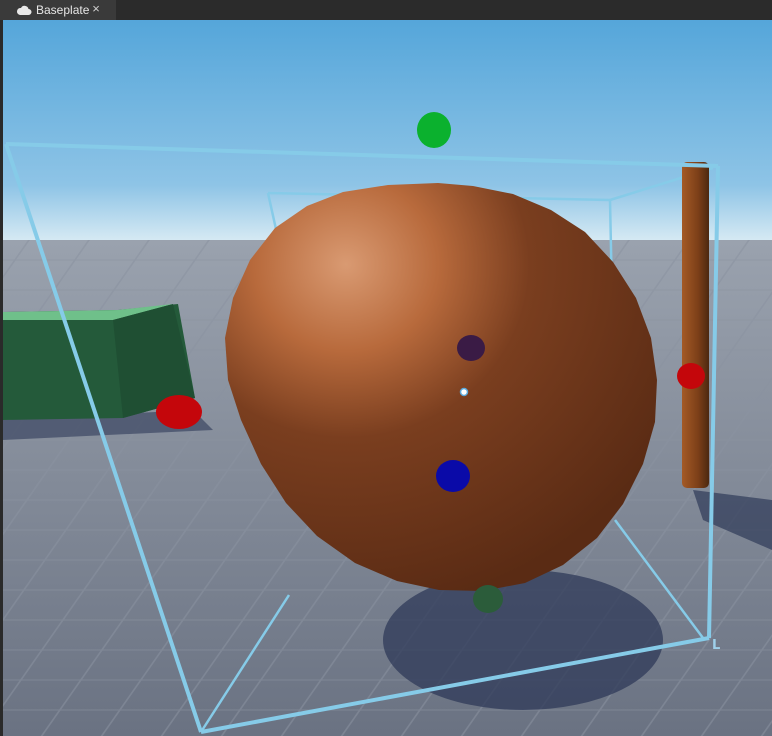 This screenshot has height=736, width=772. Describe the element at coordinates (434, 130) in the screenshot. I see `handle-green-top` at that location.